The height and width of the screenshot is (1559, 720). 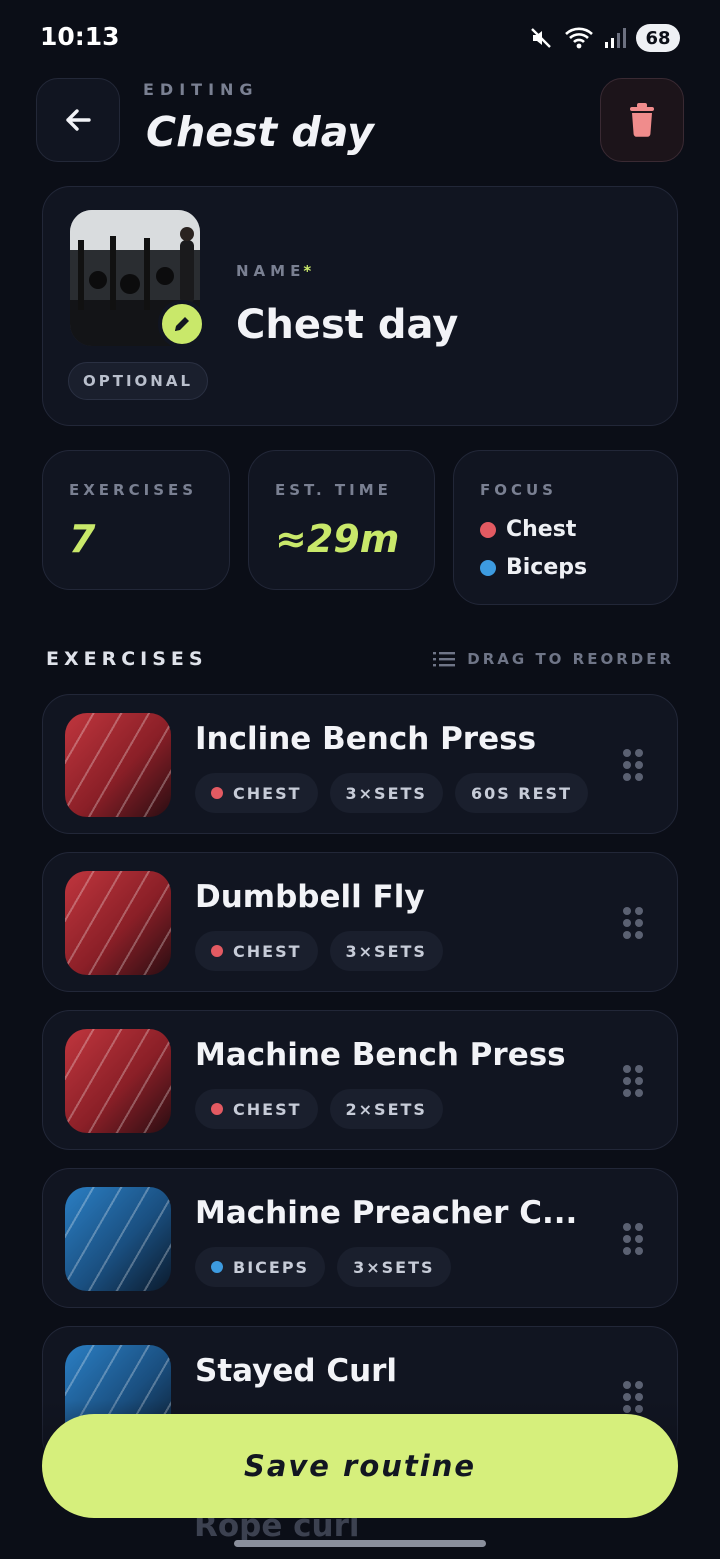 What do you see at coordinates (366, 739) in the screenshot?
I see `exercise-name: Incline Bench Press` at bounding box center [366, 739].